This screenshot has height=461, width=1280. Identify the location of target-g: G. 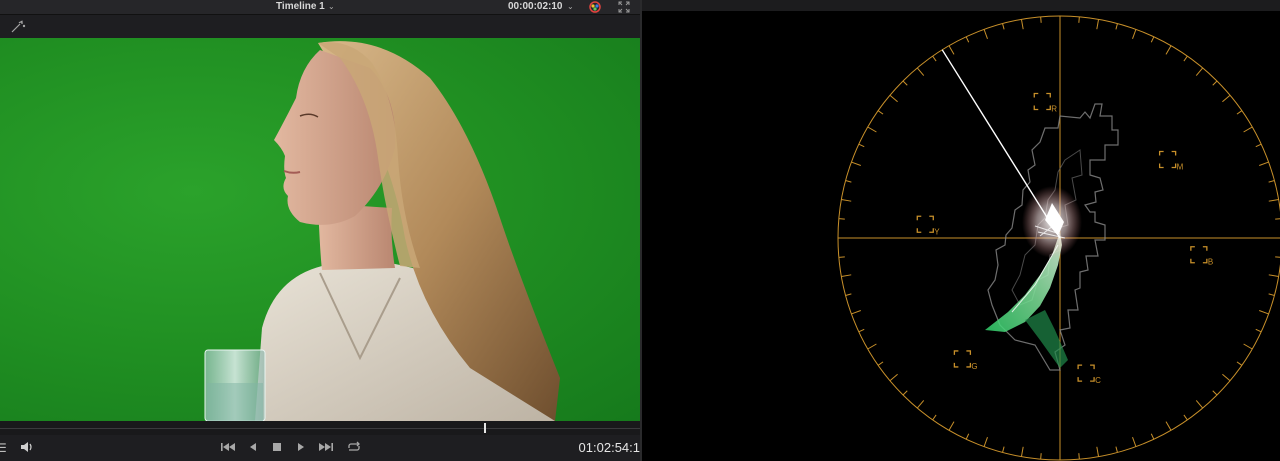
(965, 360).